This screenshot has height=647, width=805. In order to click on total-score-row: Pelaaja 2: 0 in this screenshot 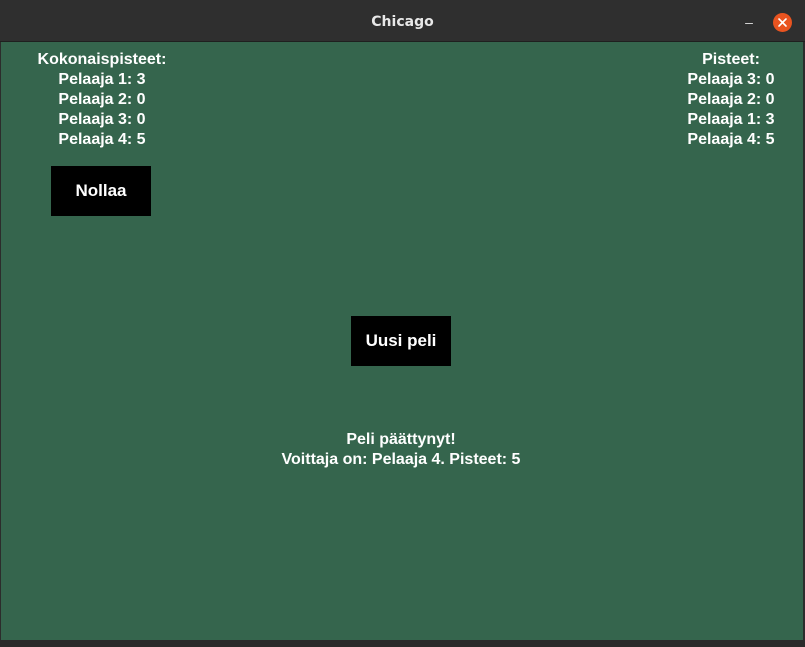, I will do `click(102, 99)`.